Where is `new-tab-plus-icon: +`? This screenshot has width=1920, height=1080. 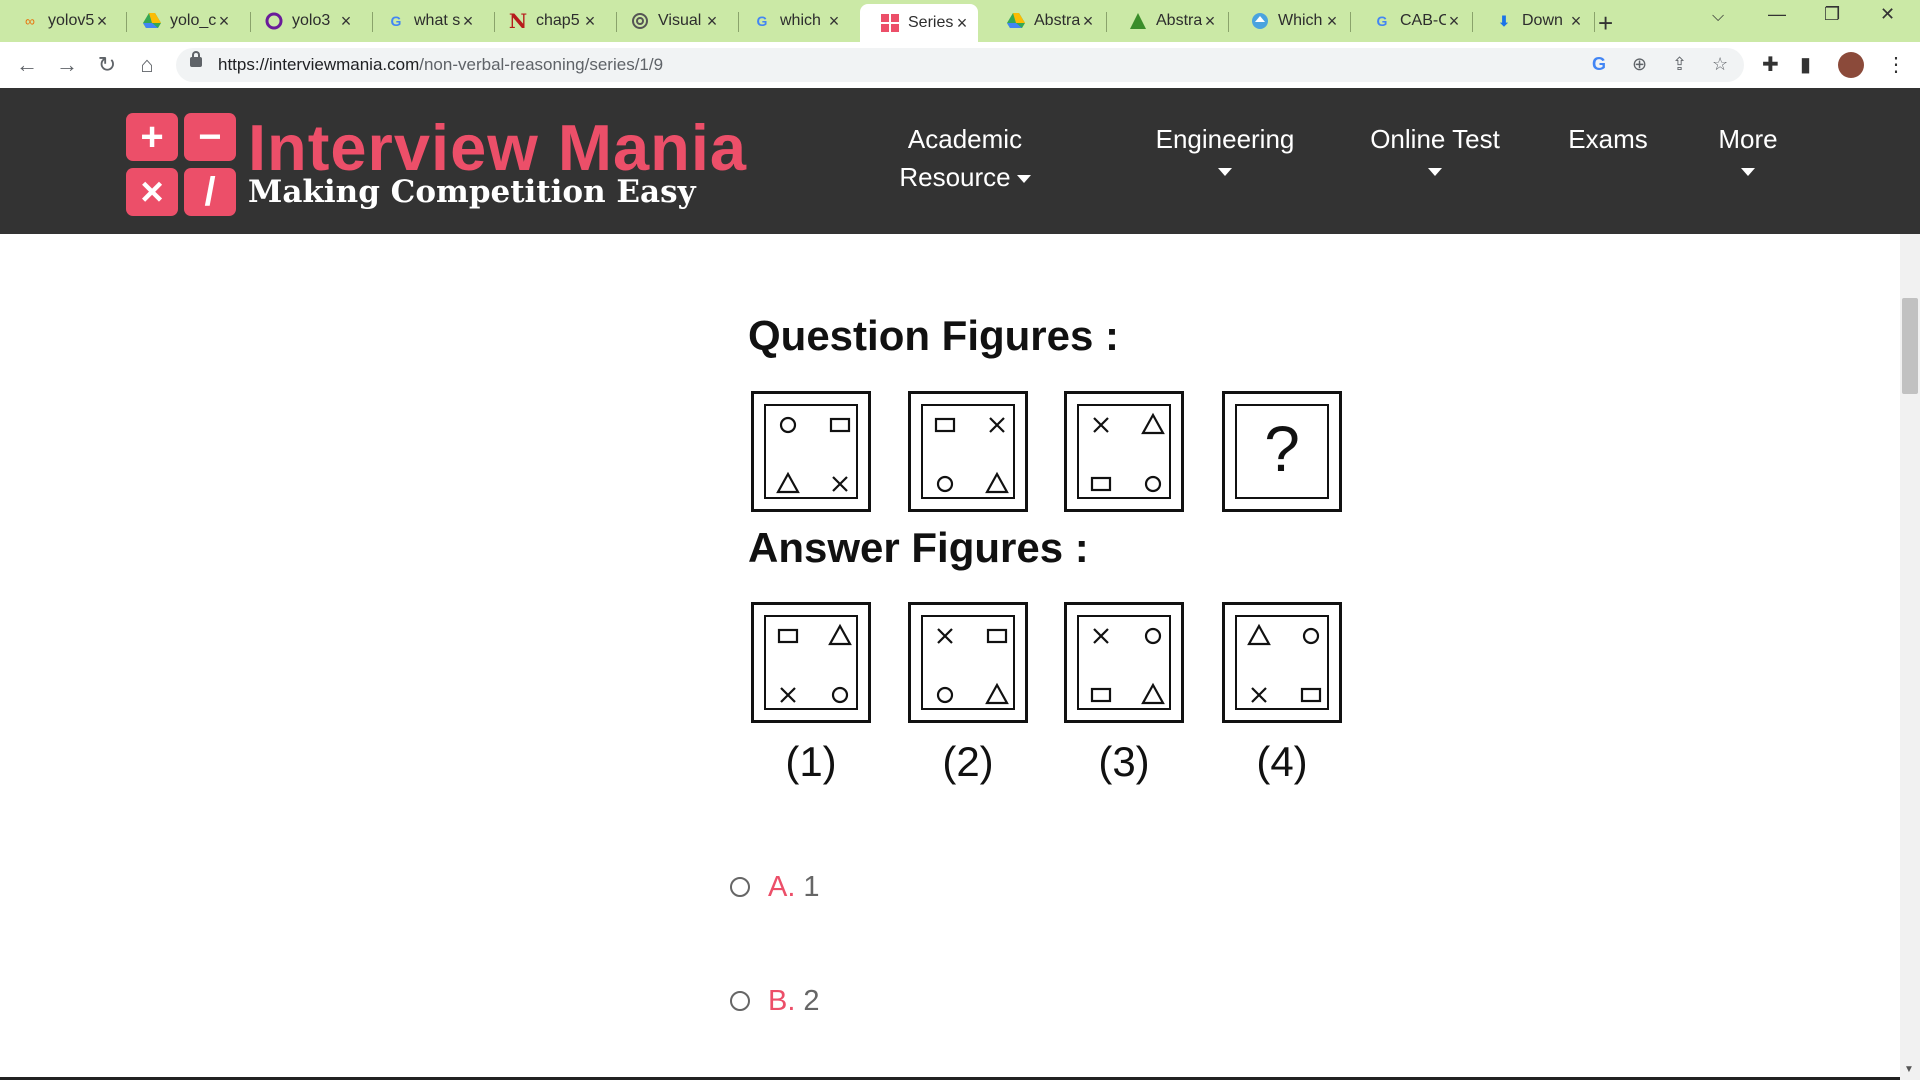 new-tab-plus-icon: + is located at coordinates (1605, 23).